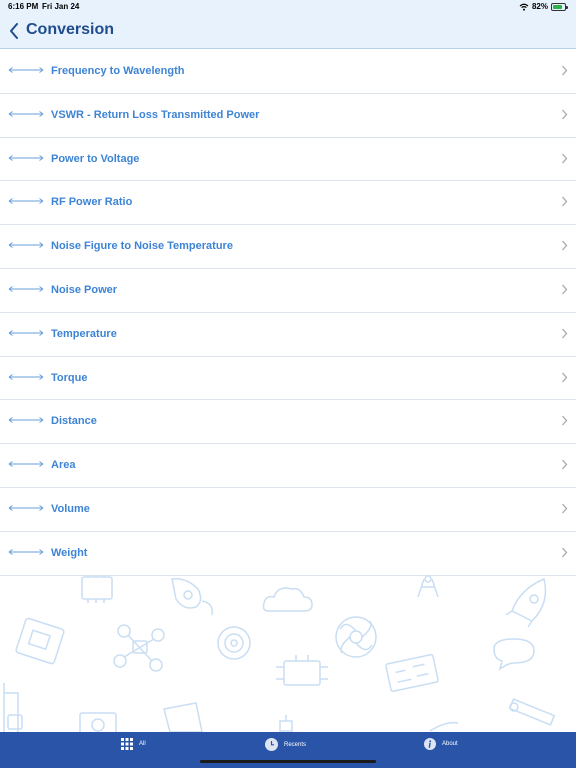 This screenshot has width=576, height=768. Describe the element at coordinates (286, 723) in the screenshot. I see `lamp-icon` at that location.